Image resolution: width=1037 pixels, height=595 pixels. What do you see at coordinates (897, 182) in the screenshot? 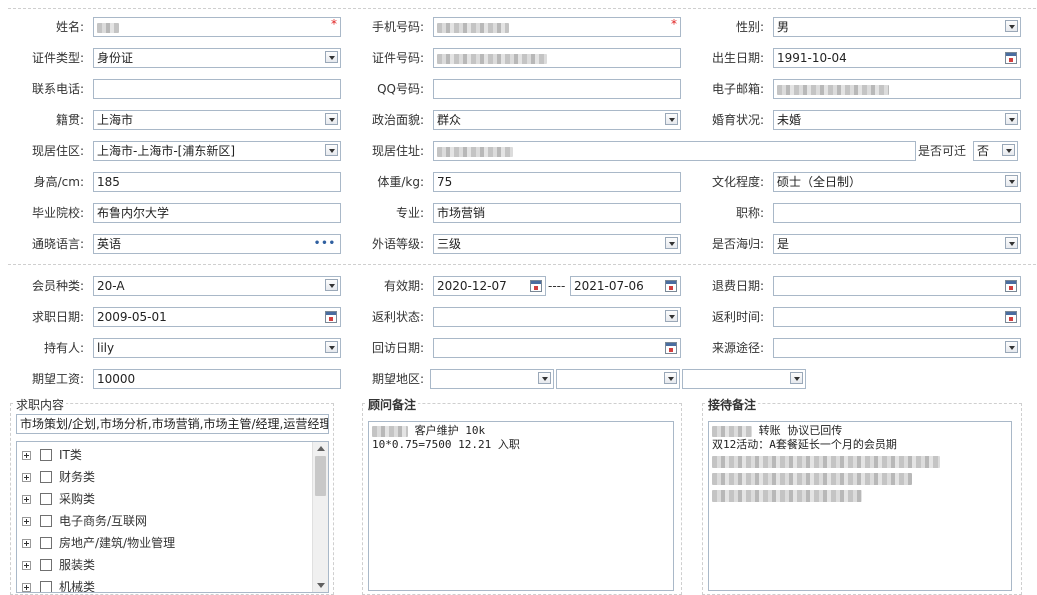
I see `education-select: 硕士（全日制）` at bounding box center [897, 182].